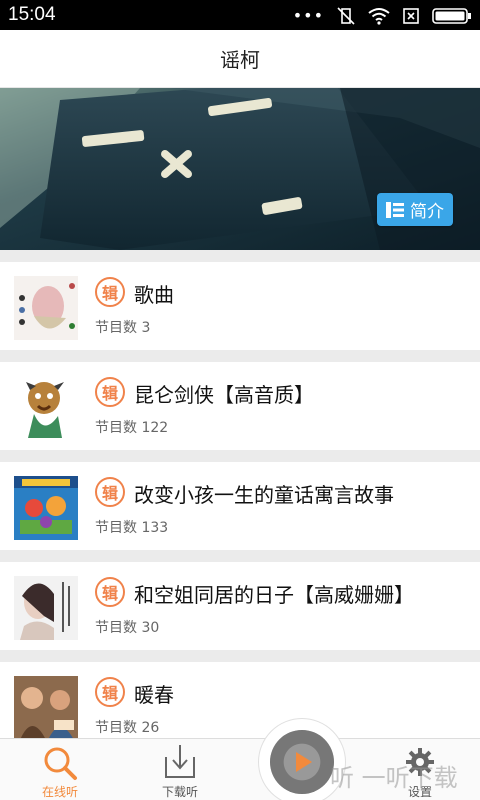 This screenshot has height=800, width=480. Describe the element at coordinates (127, 728) in the screenshot. I see `album-episode-count: 节目数 26` at that location.